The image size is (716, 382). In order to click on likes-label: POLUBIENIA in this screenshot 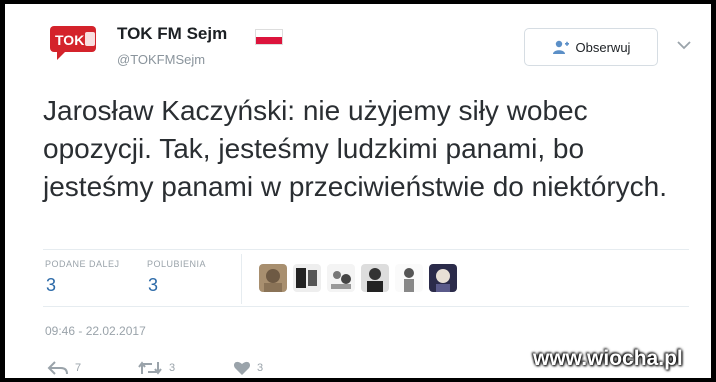, I will do `click(177, 264)`.